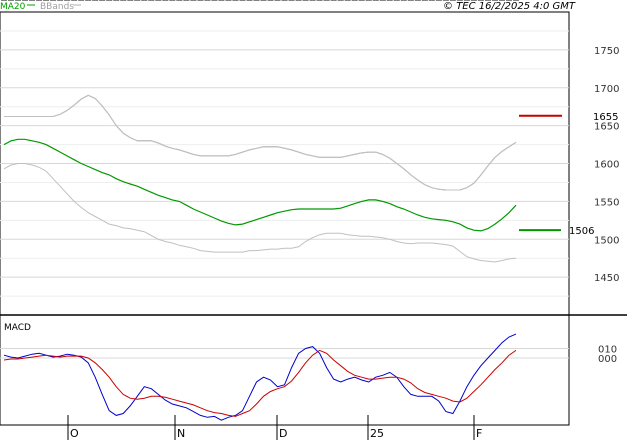 The width and height of the screenshot is (627, 440). I want to click on x-tick-label: D, so click(283, 433).